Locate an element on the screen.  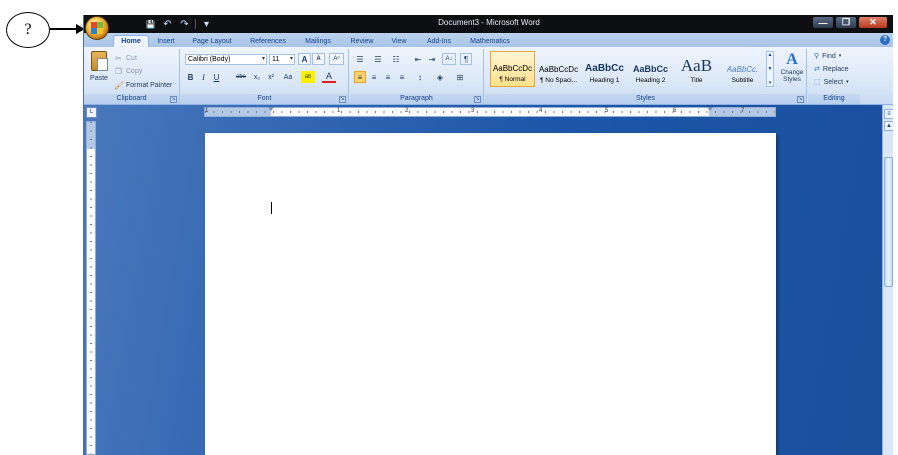
grow-font-button: A is located at coordinates (304, 59).